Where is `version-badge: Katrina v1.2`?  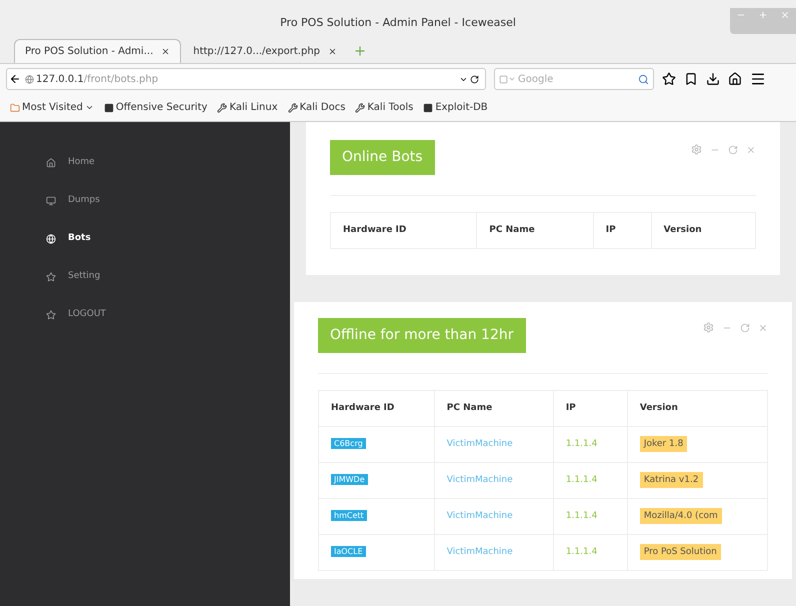 version-badge: Katrina v1.2 is located at coordinates (671, 480).